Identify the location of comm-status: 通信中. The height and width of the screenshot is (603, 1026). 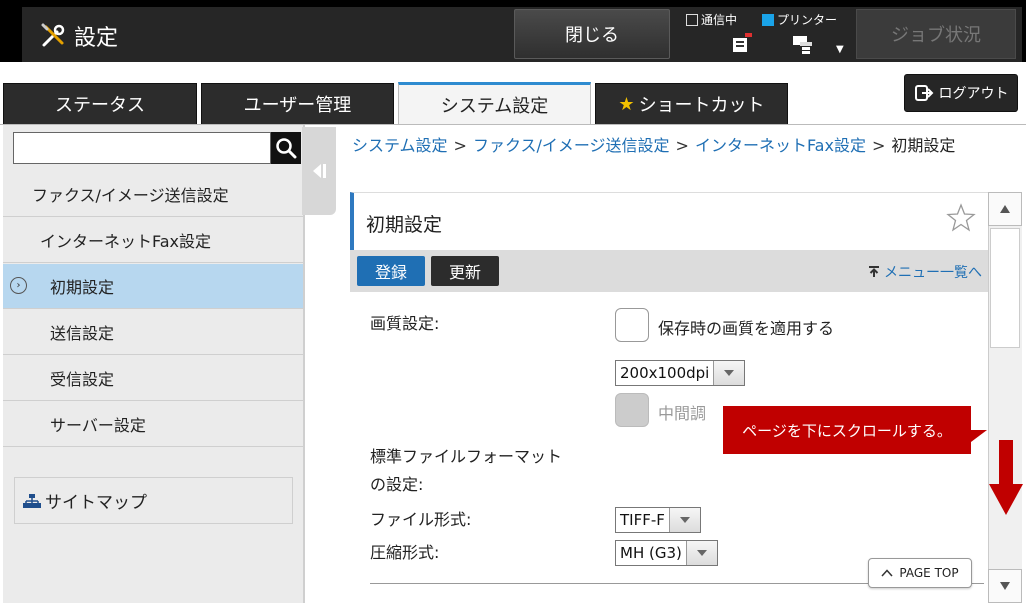
(711, 19).